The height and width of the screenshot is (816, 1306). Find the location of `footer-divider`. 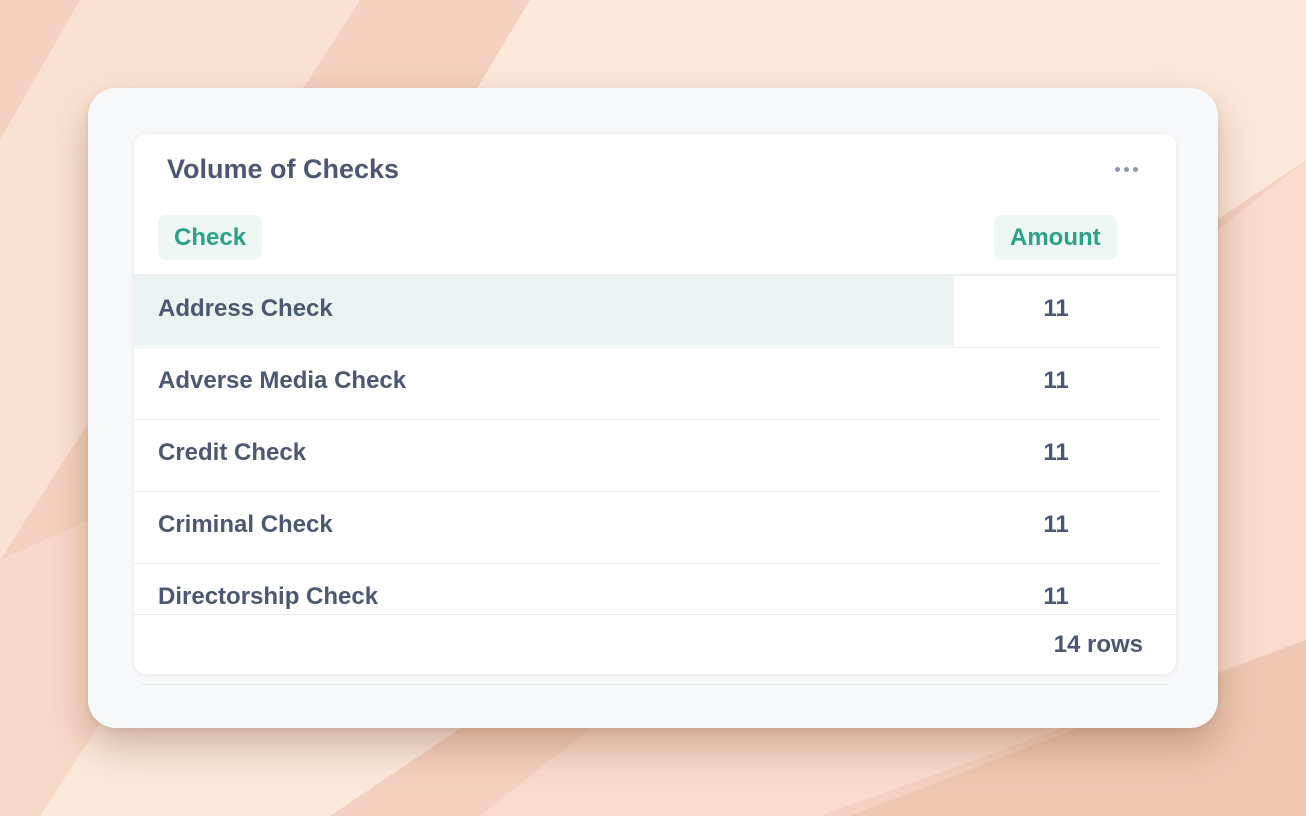

footer-divider is located at coordinates (655, 614).